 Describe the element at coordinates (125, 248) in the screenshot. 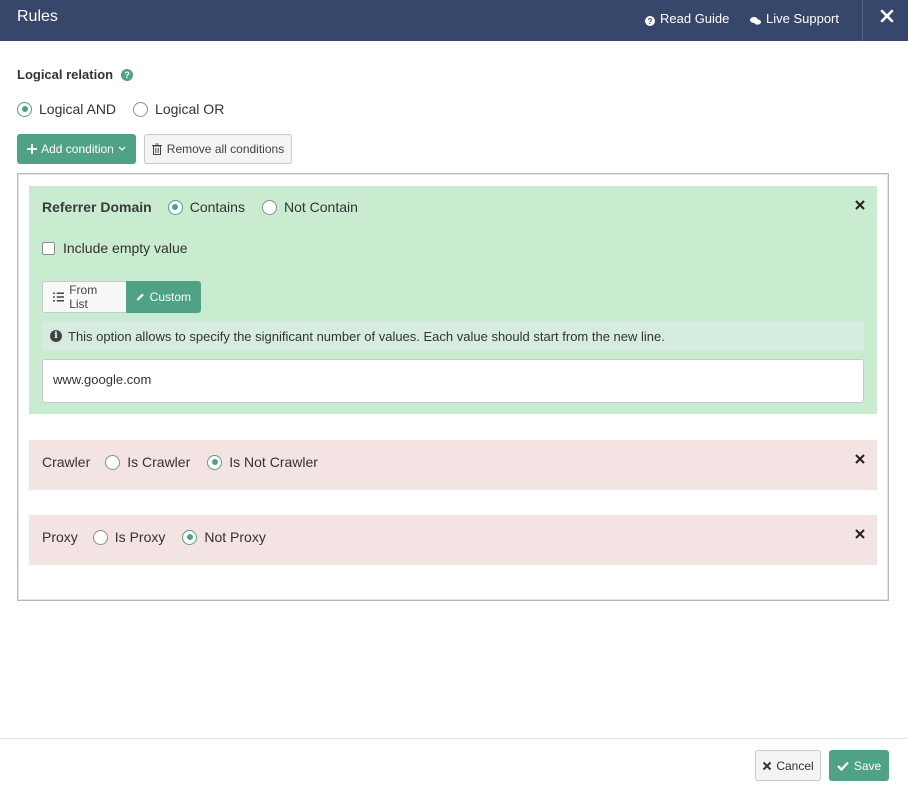

I see `include-empty-label: Include empty value` at that location.